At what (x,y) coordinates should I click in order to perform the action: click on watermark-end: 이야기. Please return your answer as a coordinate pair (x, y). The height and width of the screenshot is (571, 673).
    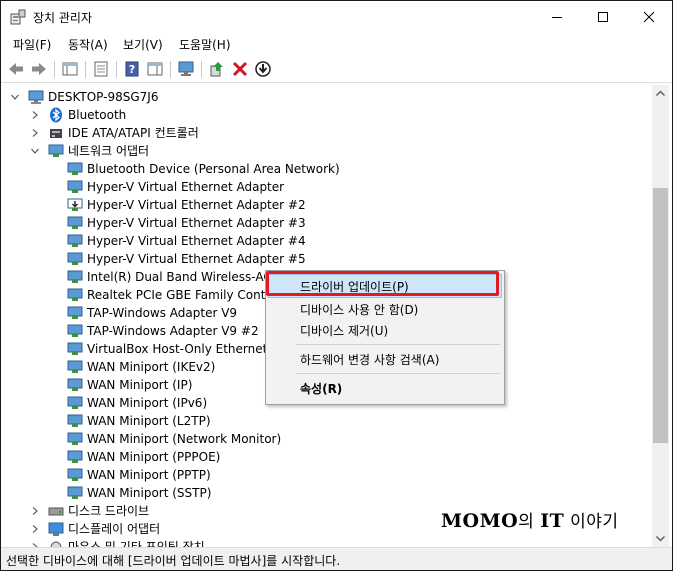
    Looking at the image, I should click on (591, 522).